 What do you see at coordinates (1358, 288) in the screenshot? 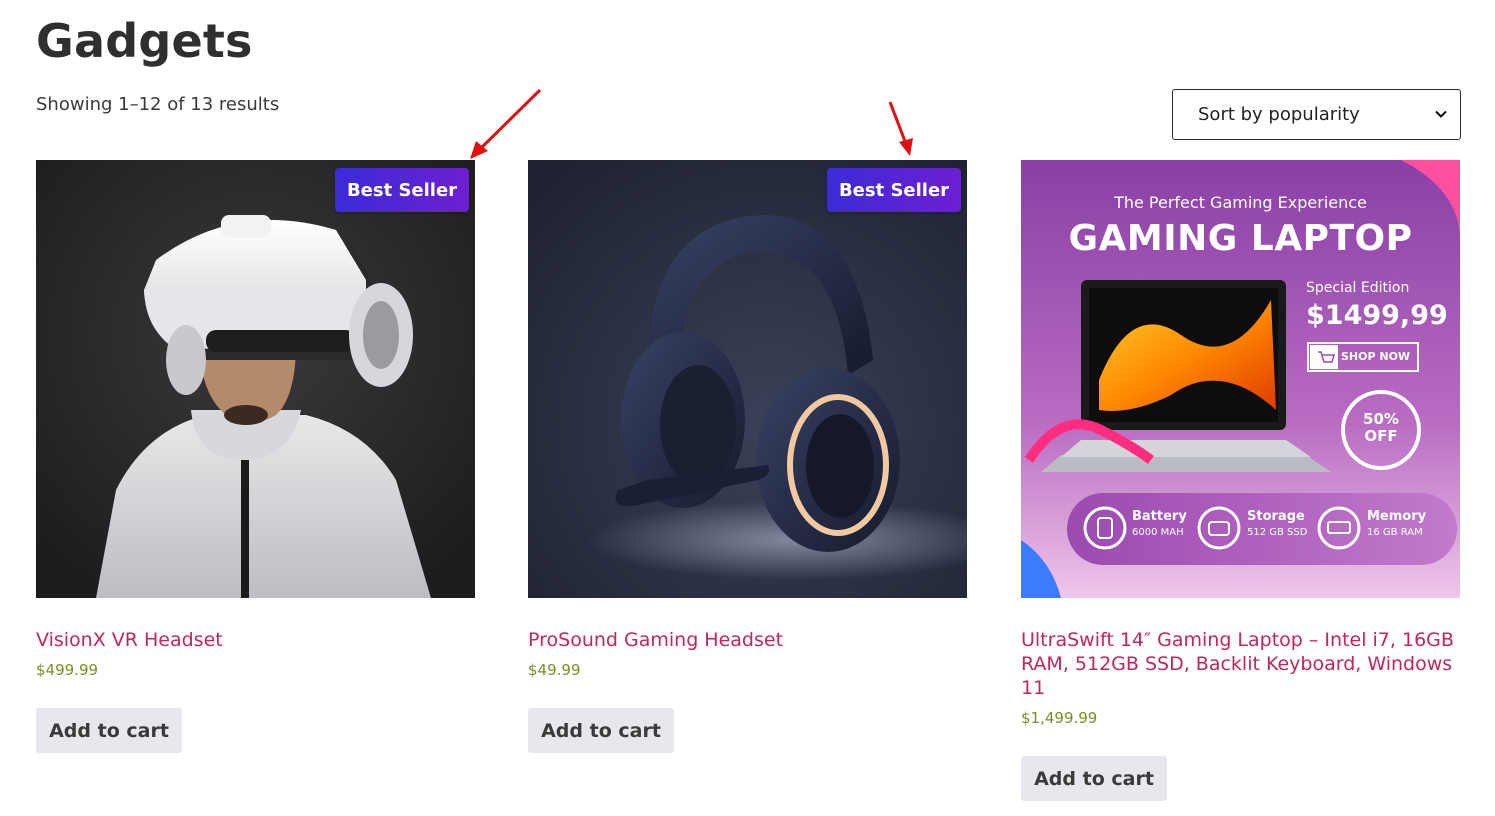
I see `banner-edition: Special Edition` at bounding box center [1358, 288].